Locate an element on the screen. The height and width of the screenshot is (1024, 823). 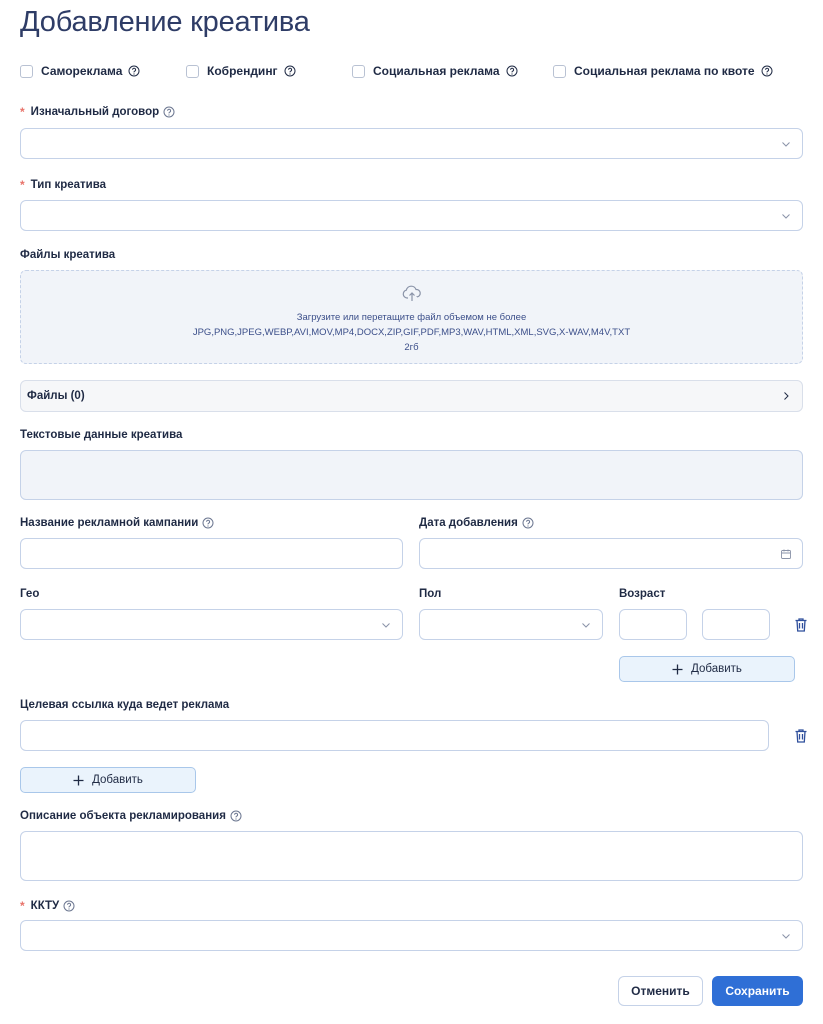
creative-type-label: * Тип креатива is located at coordinates (63, 185).